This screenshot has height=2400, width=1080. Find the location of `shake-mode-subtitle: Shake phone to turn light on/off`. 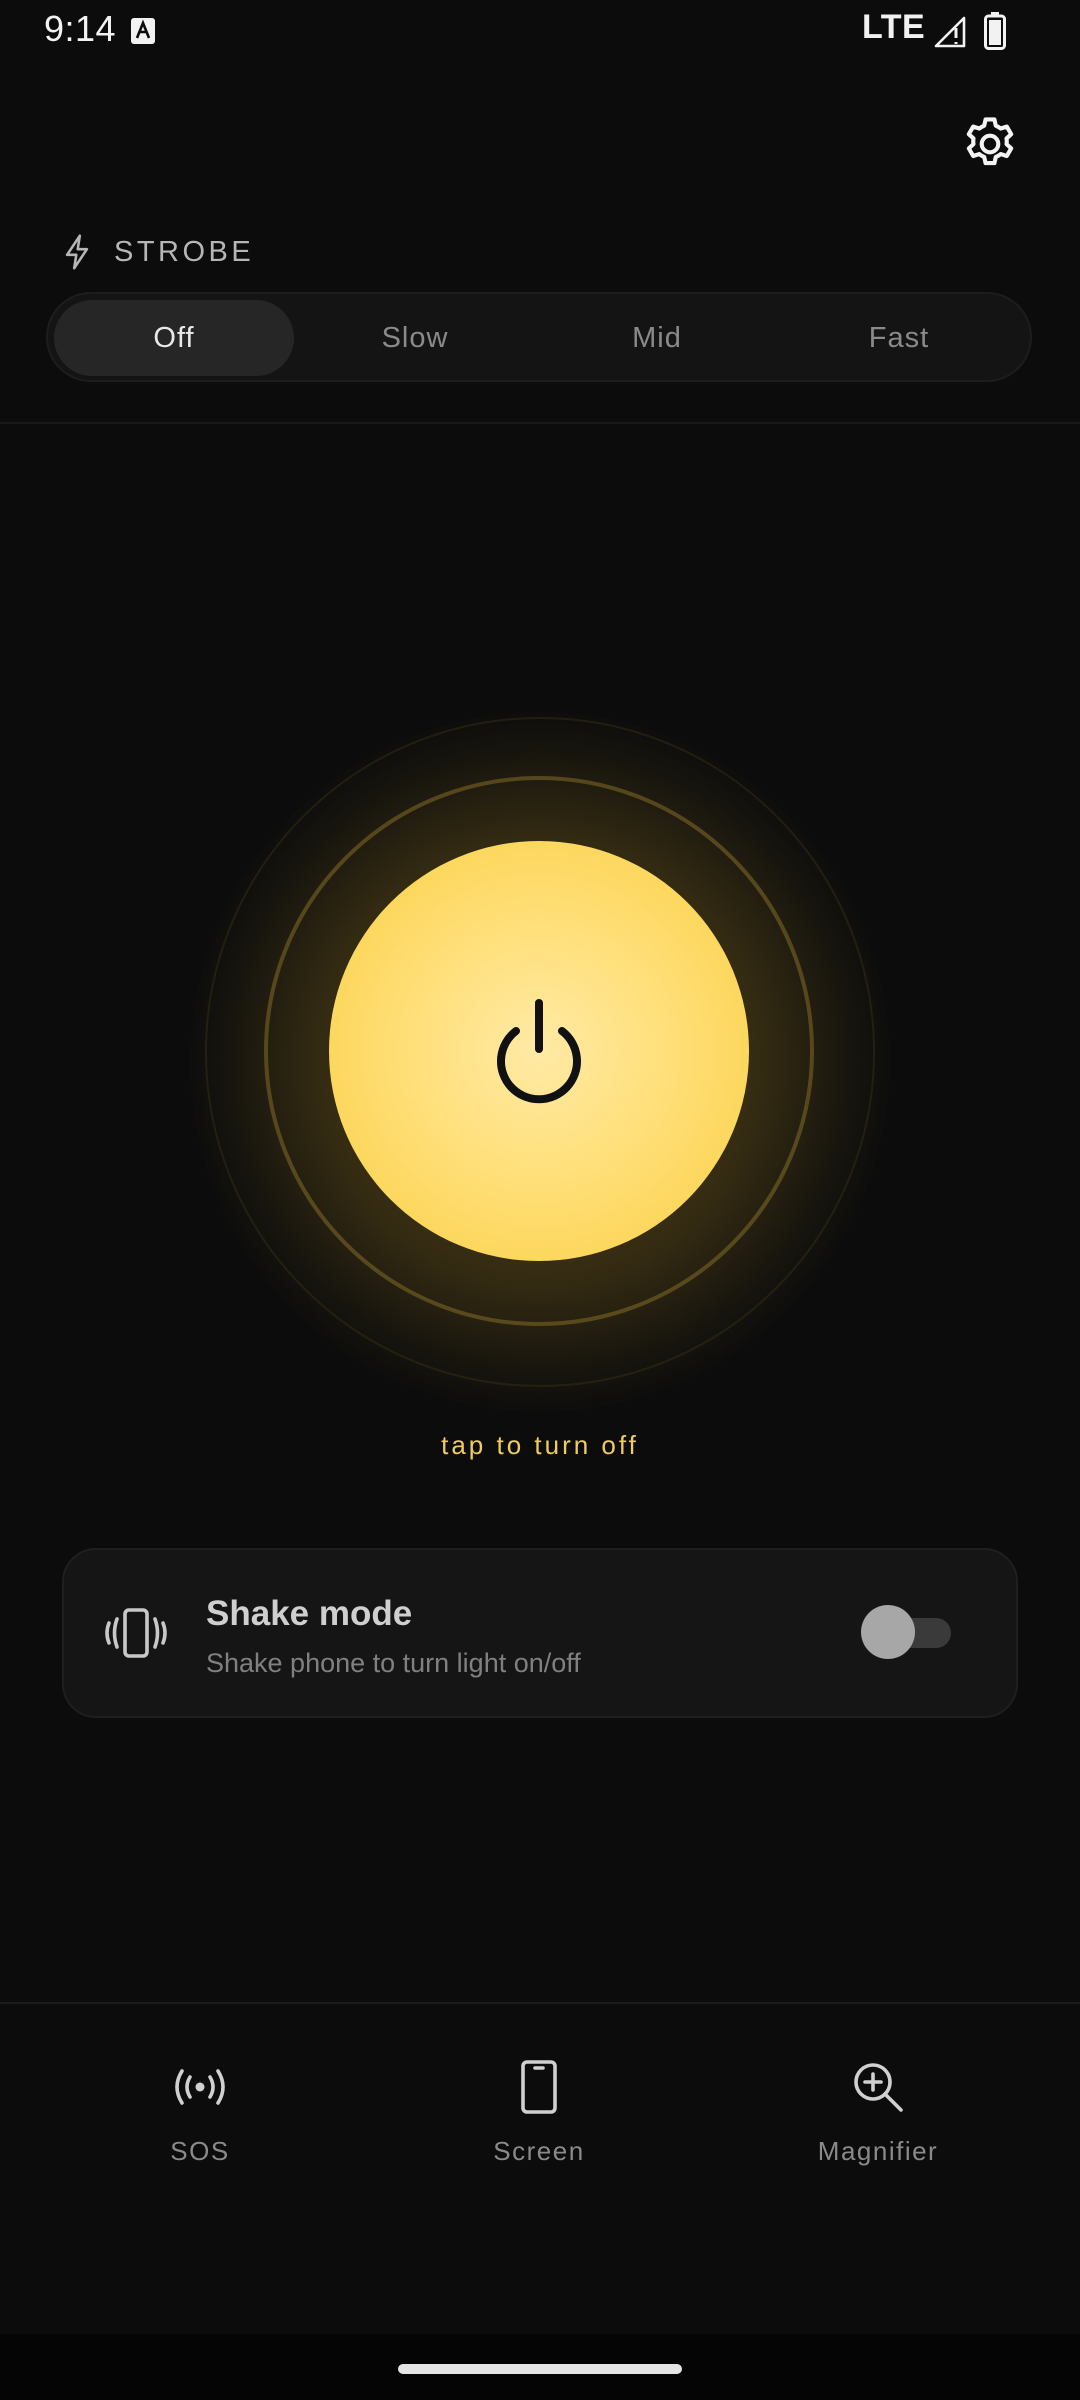

shake-mode-subtitle: Shake phone to turn light on/off is located at coordinates (393, 1663).